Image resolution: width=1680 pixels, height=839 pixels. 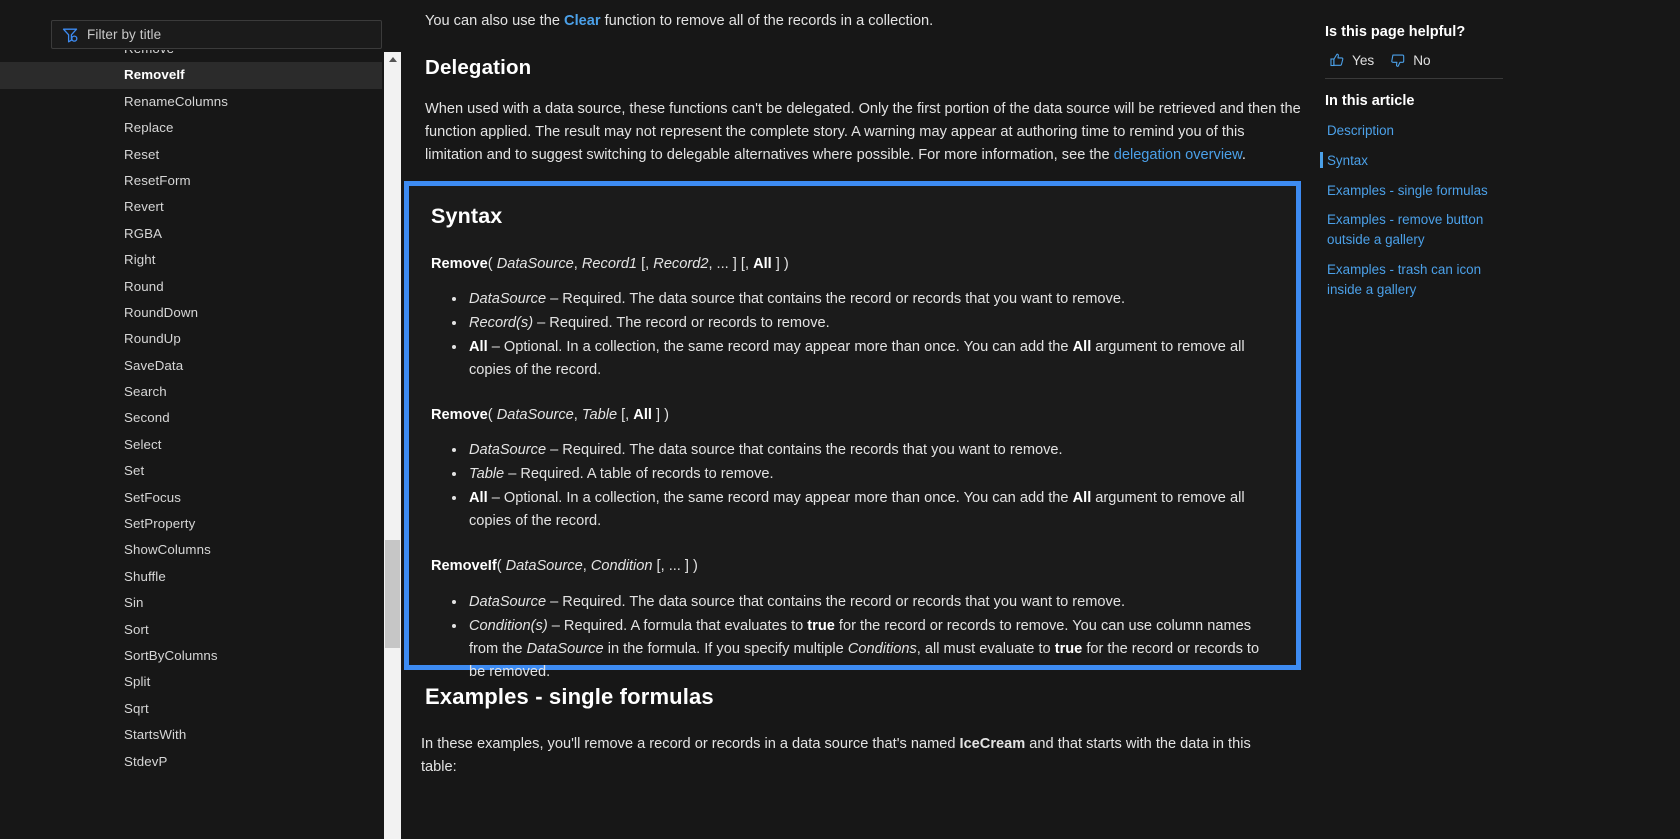 I want to click on nav-item-label: Remove, so click(x=149, y=53).